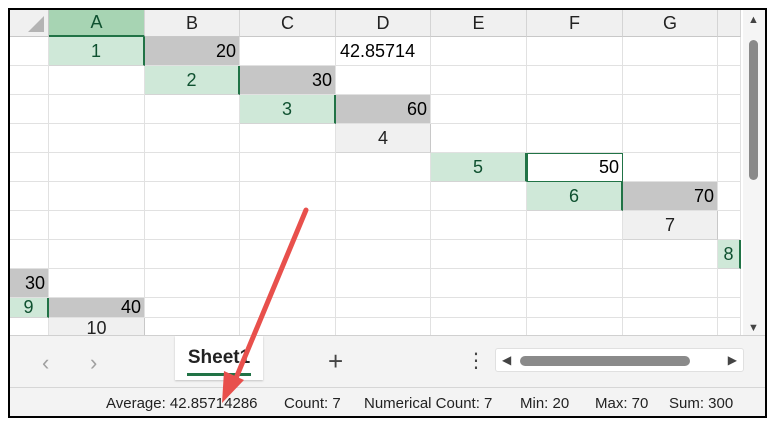  Describe the element at coordinates (575, 308) in the screenshot. I see `cell-f9` at that location.